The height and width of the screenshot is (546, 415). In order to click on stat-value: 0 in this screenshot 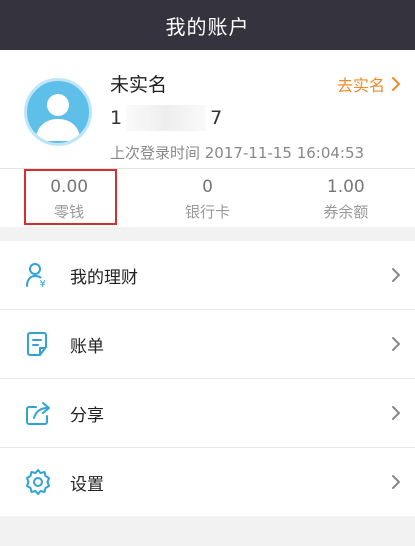, I will do `click(207, 187)`.